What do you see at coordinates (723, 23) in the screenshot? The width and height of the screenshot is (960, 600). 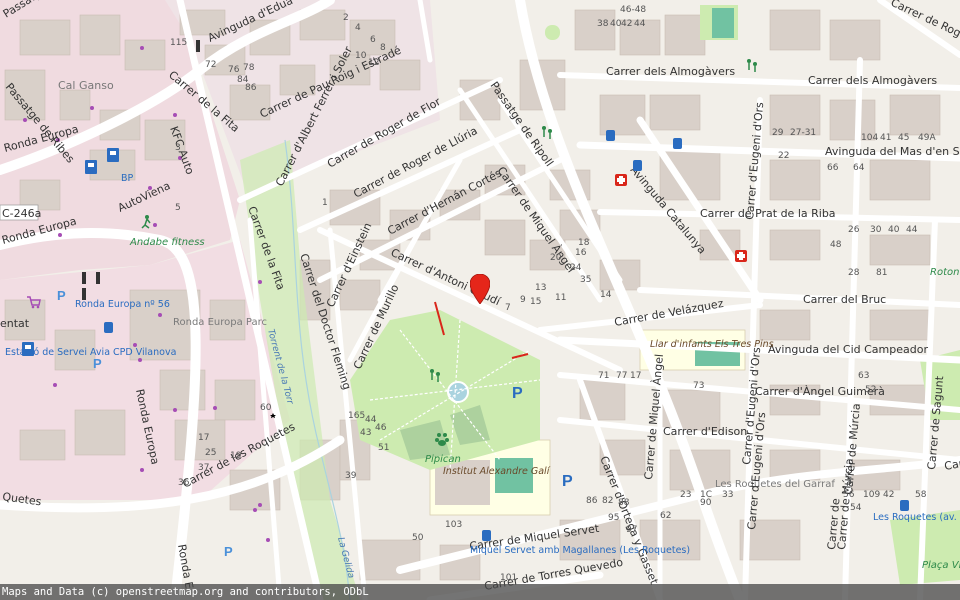 I see `pitch-top` at bounding box center [723, 23].